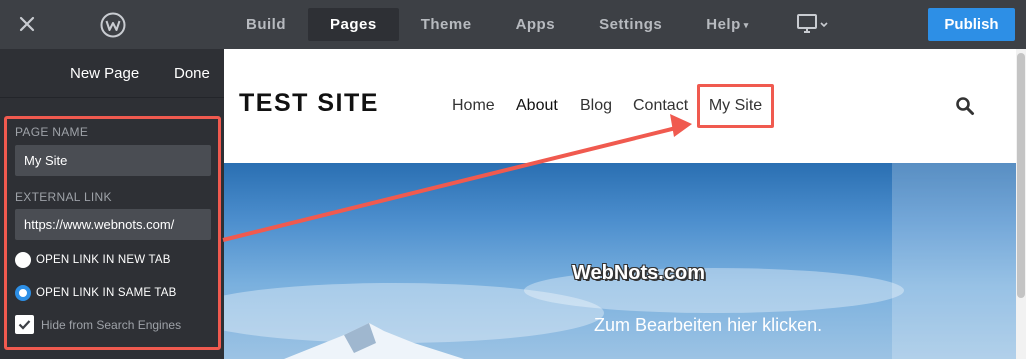  I want to click on chevron-down-icon: ▾, so click(746, 24).